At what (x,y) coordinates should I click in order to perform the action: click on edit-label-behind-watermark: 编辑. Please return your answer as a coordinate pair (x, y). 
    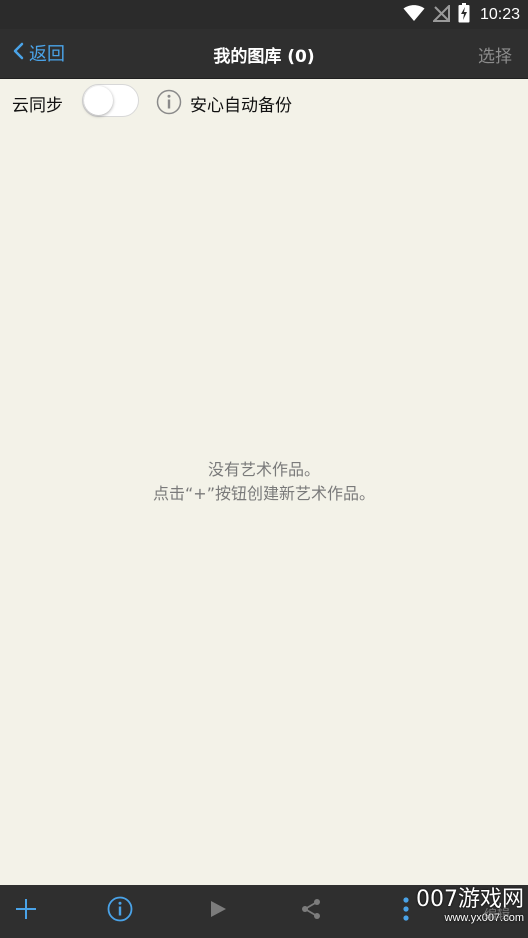
    Looking at the image, I should click on (497, 915).